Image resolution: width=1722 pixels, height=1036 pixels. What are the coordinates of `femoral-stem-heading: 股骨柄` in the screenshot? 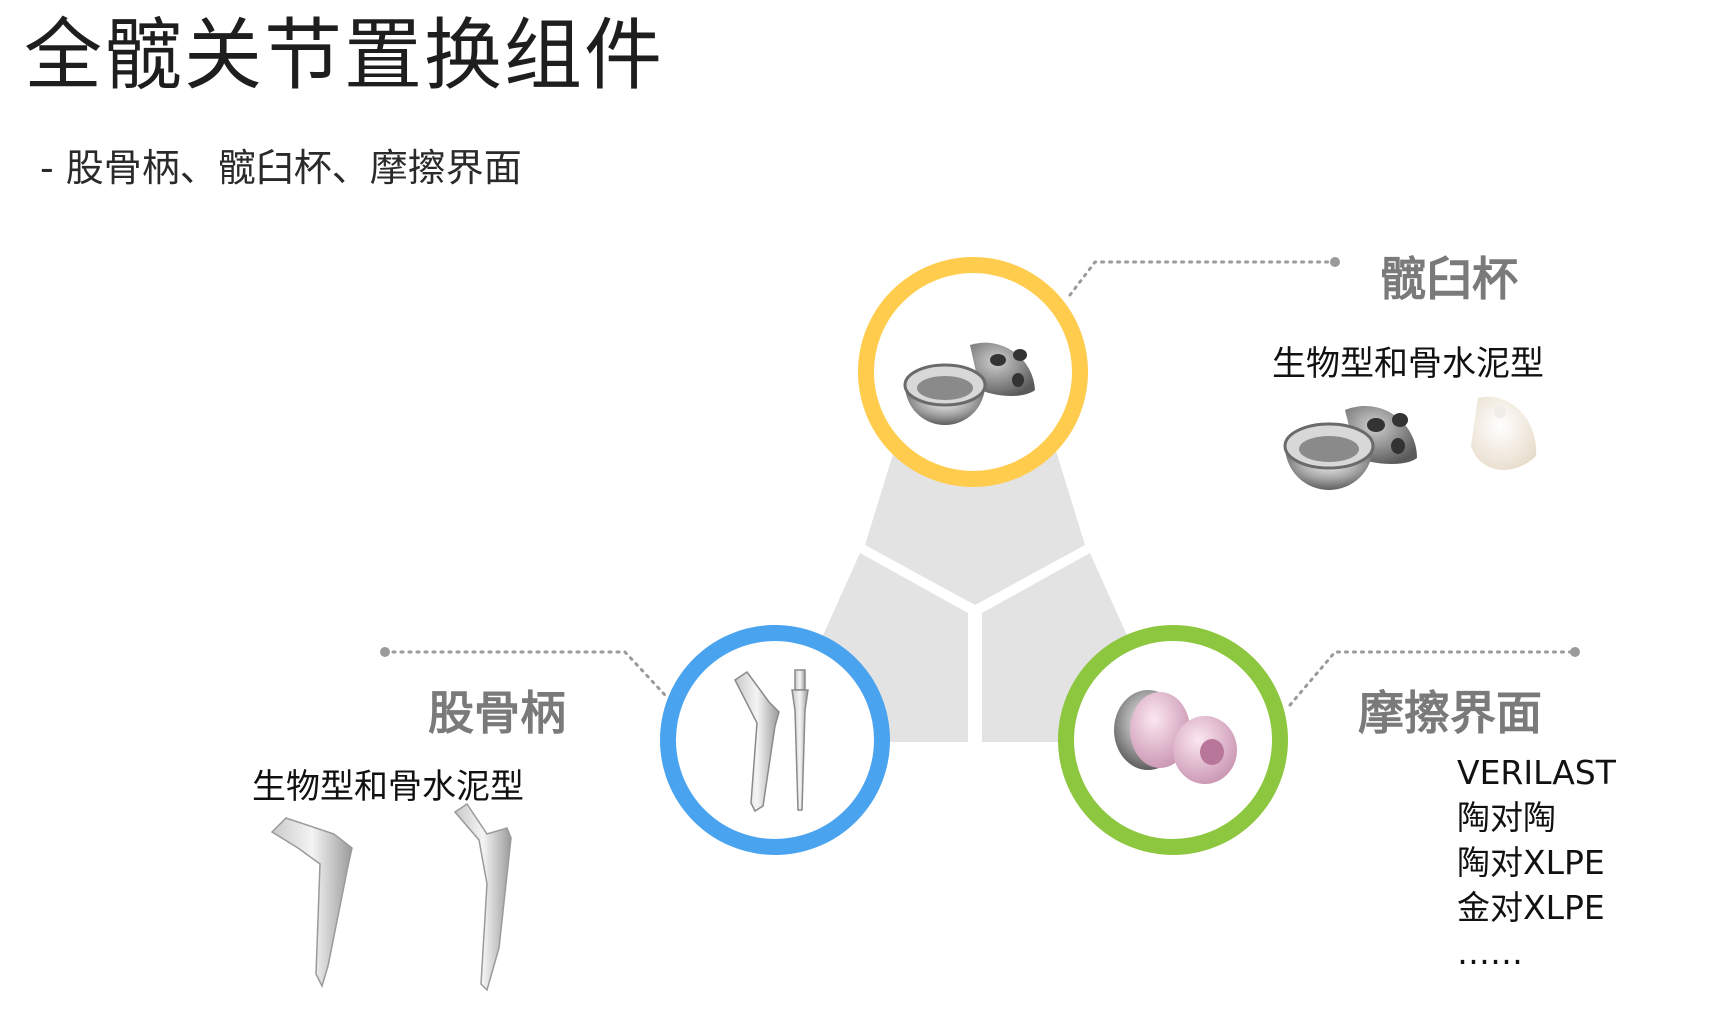 It's located at (497, 713).